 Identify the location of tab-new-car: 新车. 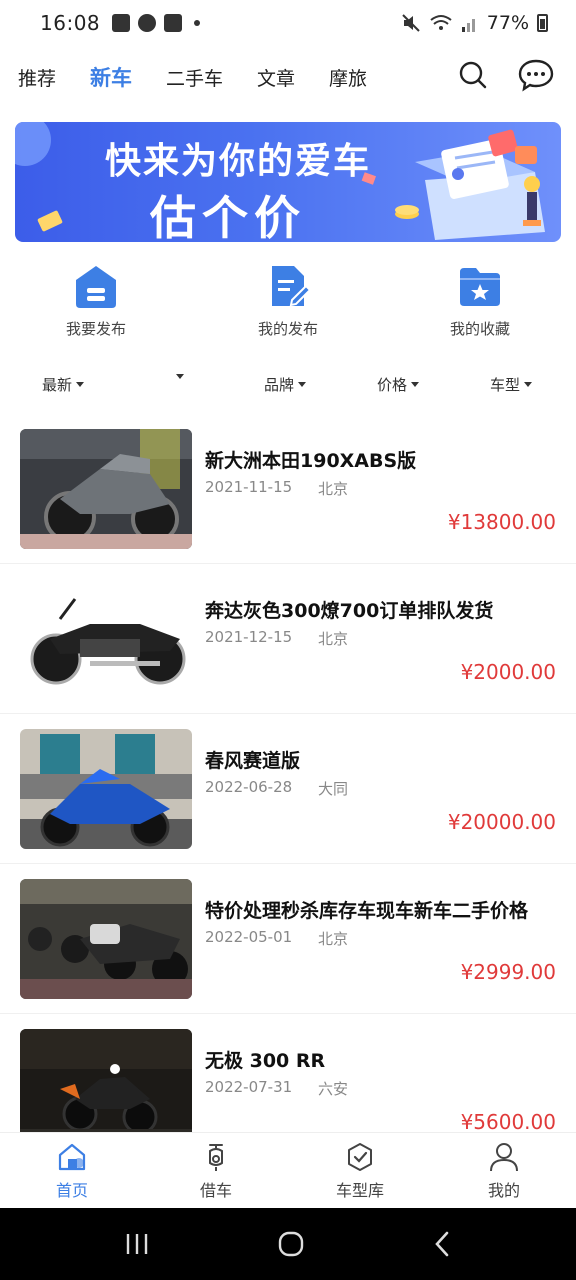
(111, 77).